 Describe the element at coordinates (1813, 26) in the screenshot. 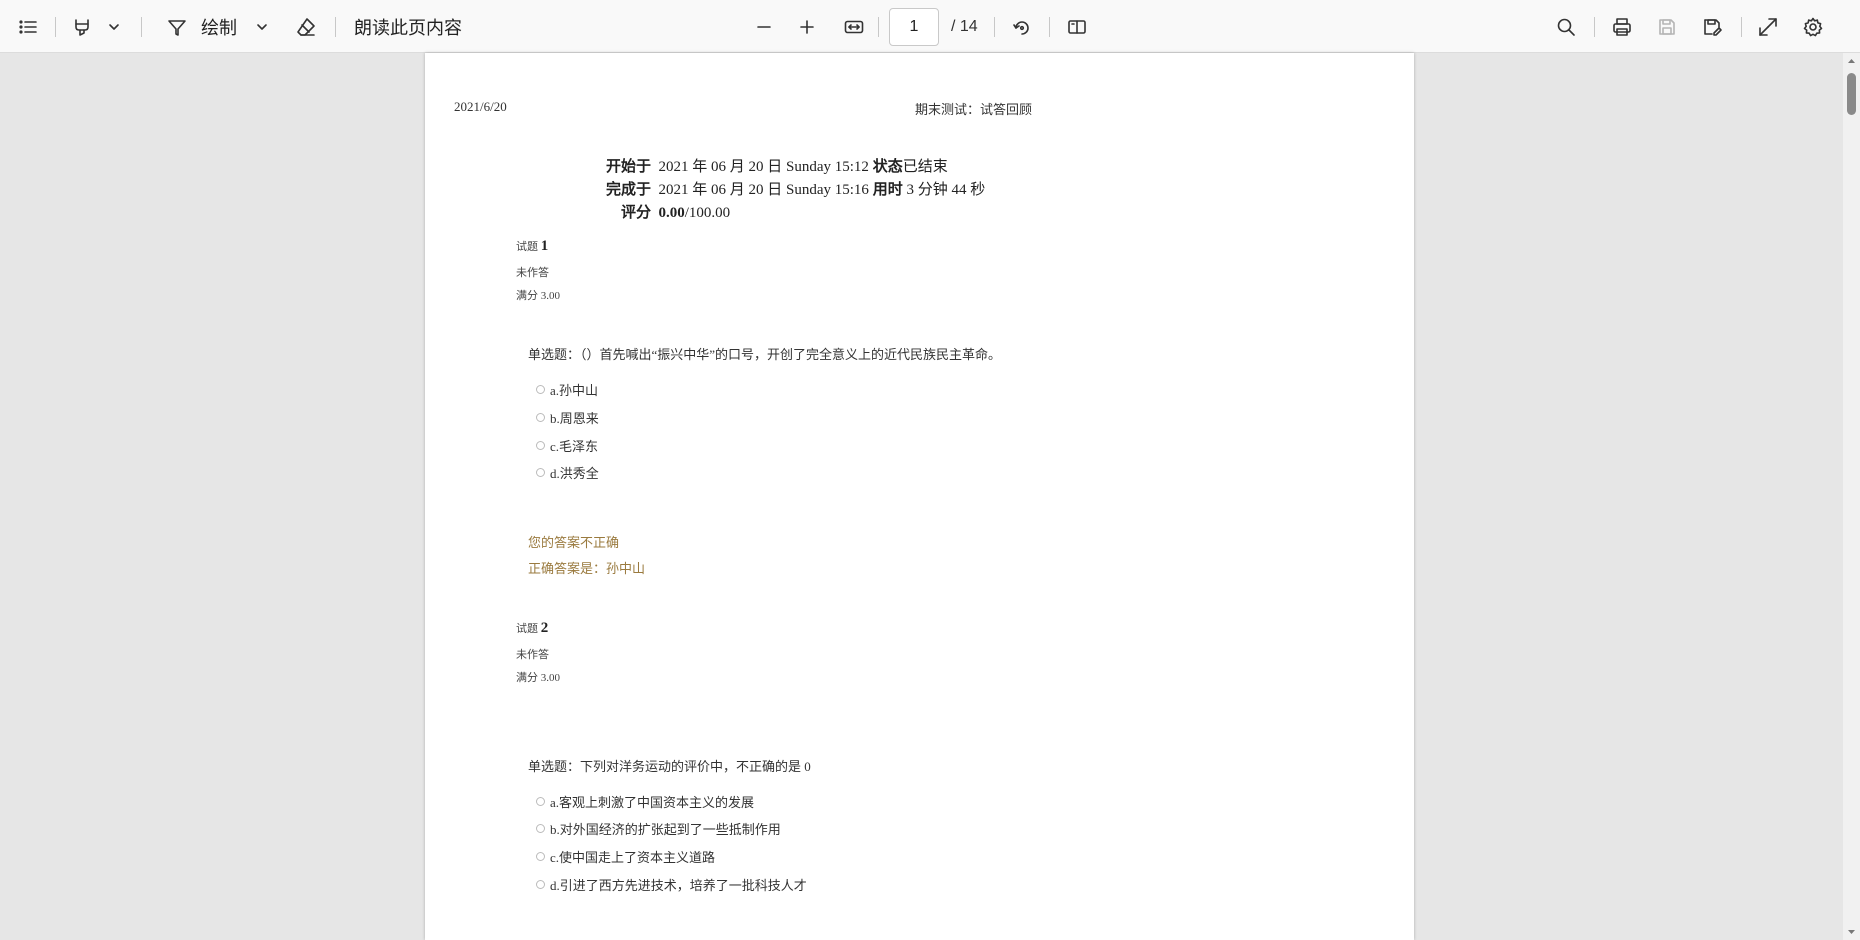

I see `settings-gear-icon` at that location.